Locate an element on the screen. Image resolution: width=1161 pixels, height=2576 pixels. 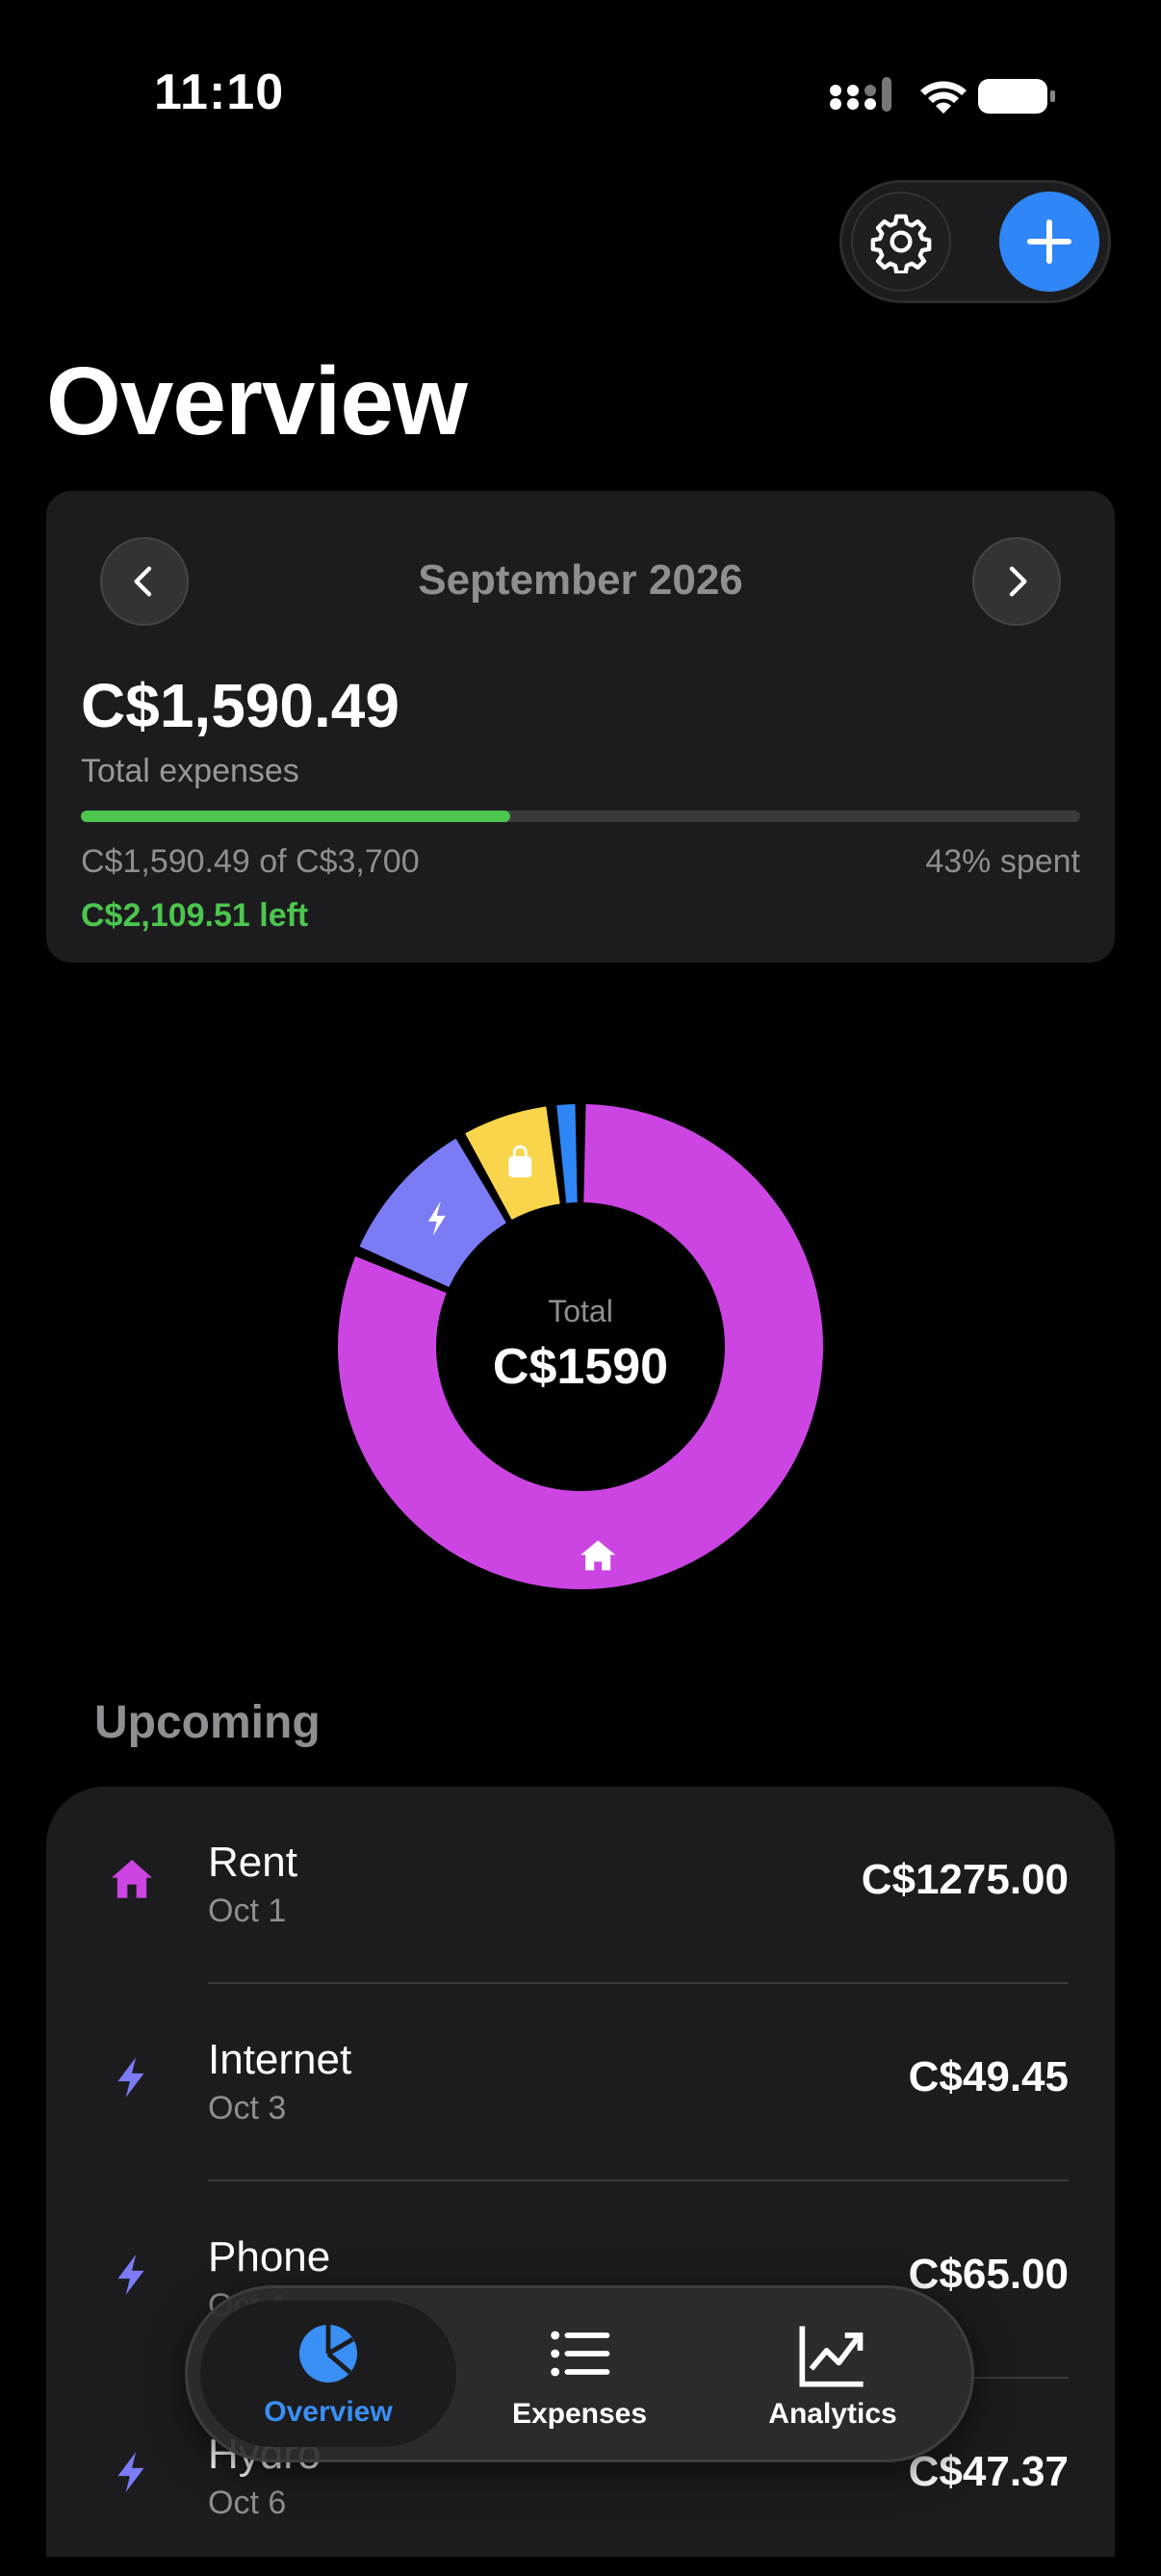
battery-icon is located at coordinates (1016, 97).